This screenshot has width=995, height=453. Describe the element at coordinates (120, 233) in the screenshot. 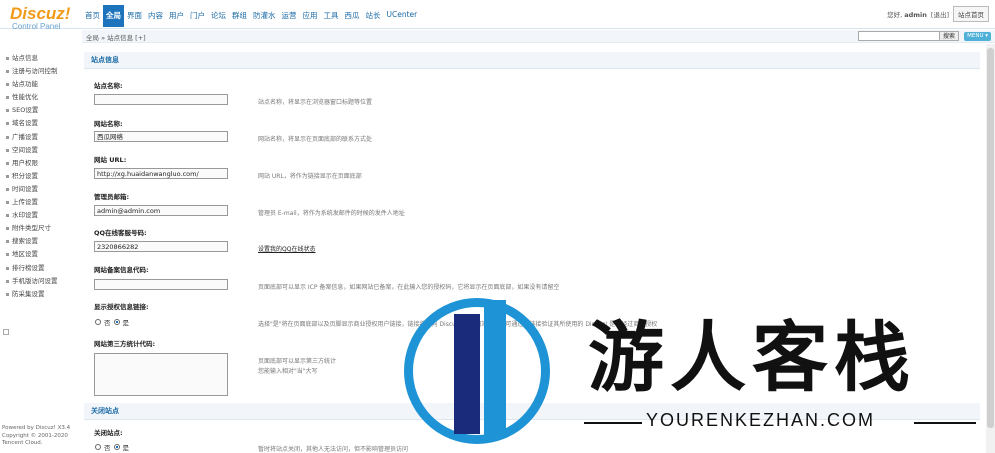

I see `qq-label: QQ在线客服号码:` at that location.